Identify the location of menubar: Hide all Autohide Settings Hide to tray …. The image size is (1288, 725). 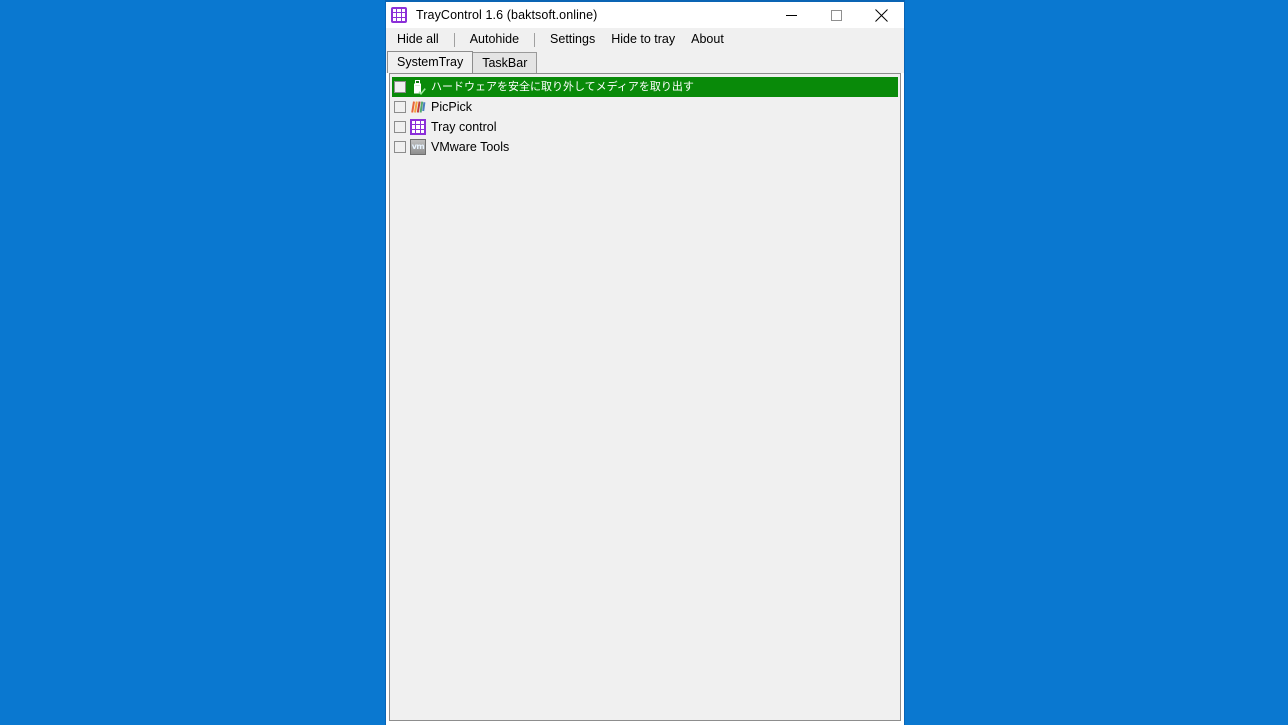
(645, 39).